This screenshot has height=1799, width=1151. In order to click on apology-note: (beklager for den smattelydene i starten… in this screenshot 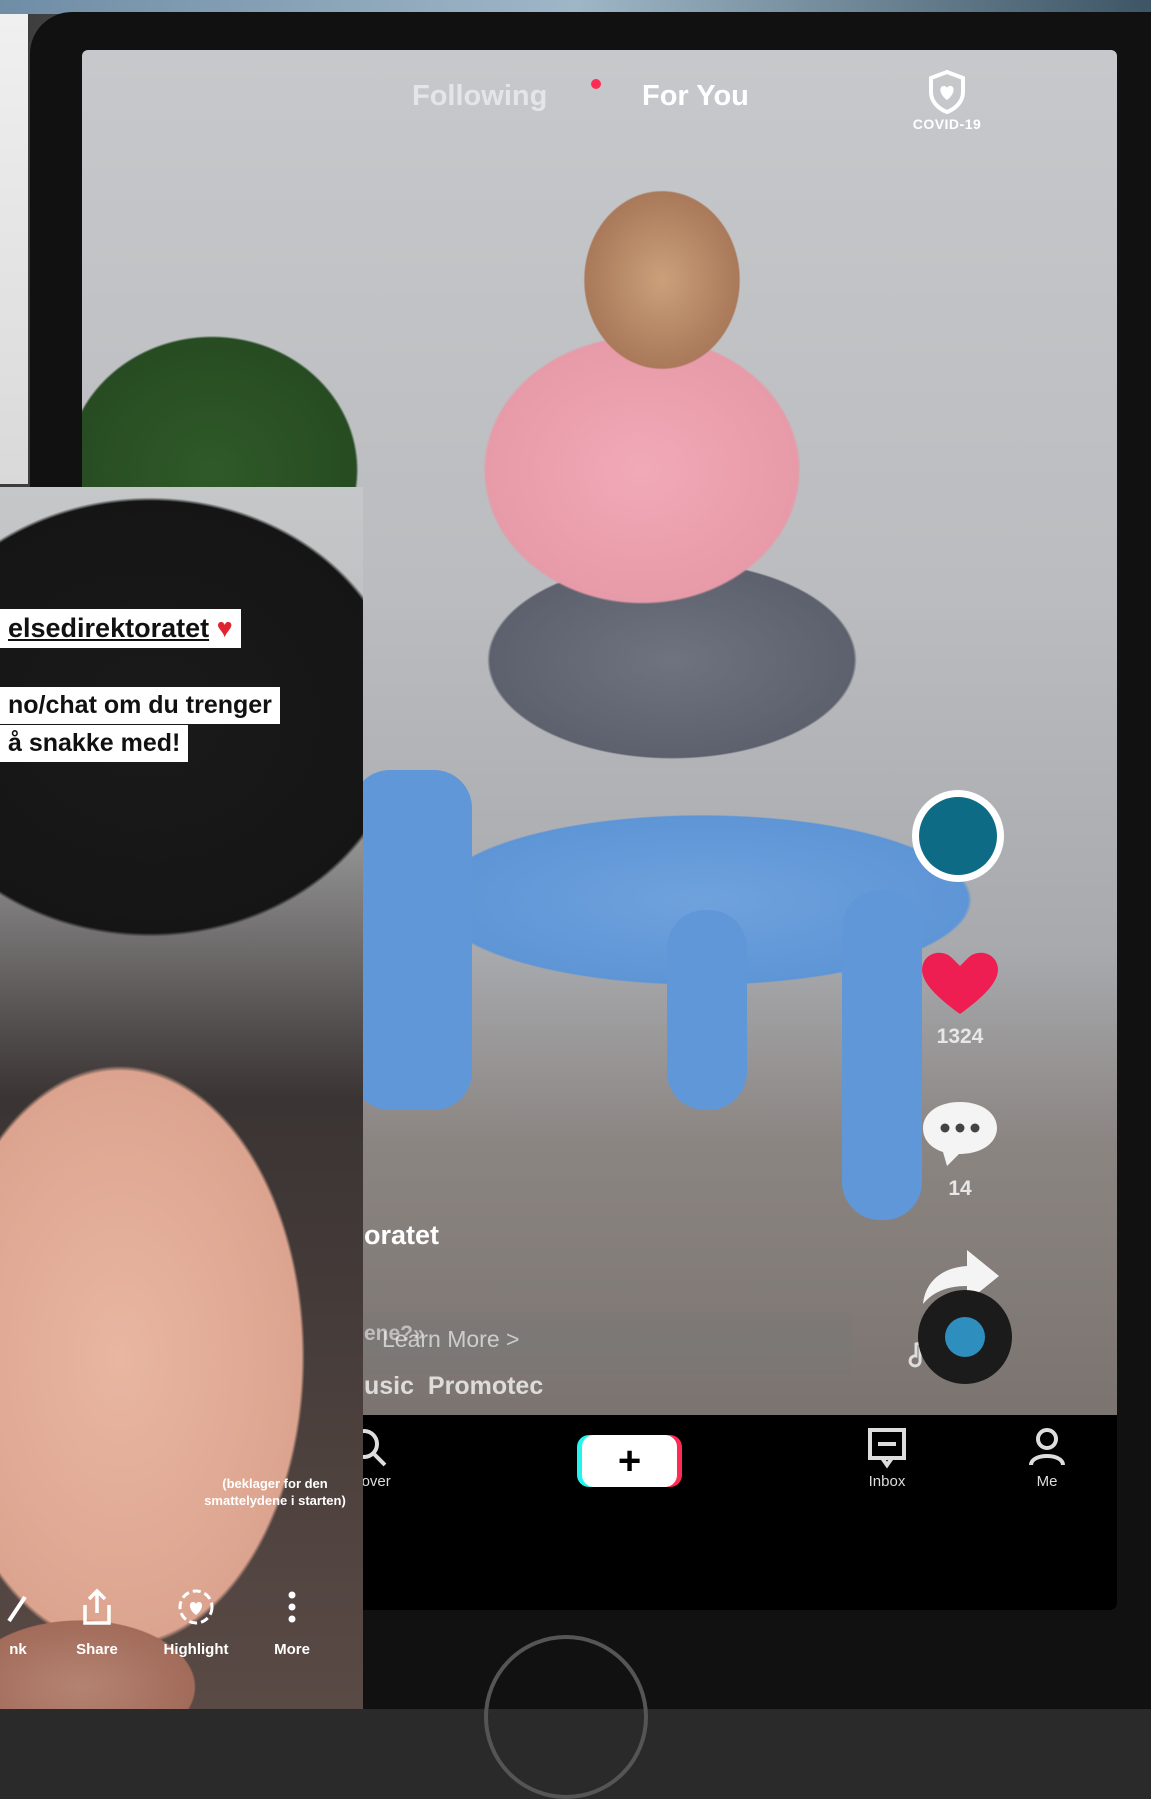, I will do `click(275, 1492)`.